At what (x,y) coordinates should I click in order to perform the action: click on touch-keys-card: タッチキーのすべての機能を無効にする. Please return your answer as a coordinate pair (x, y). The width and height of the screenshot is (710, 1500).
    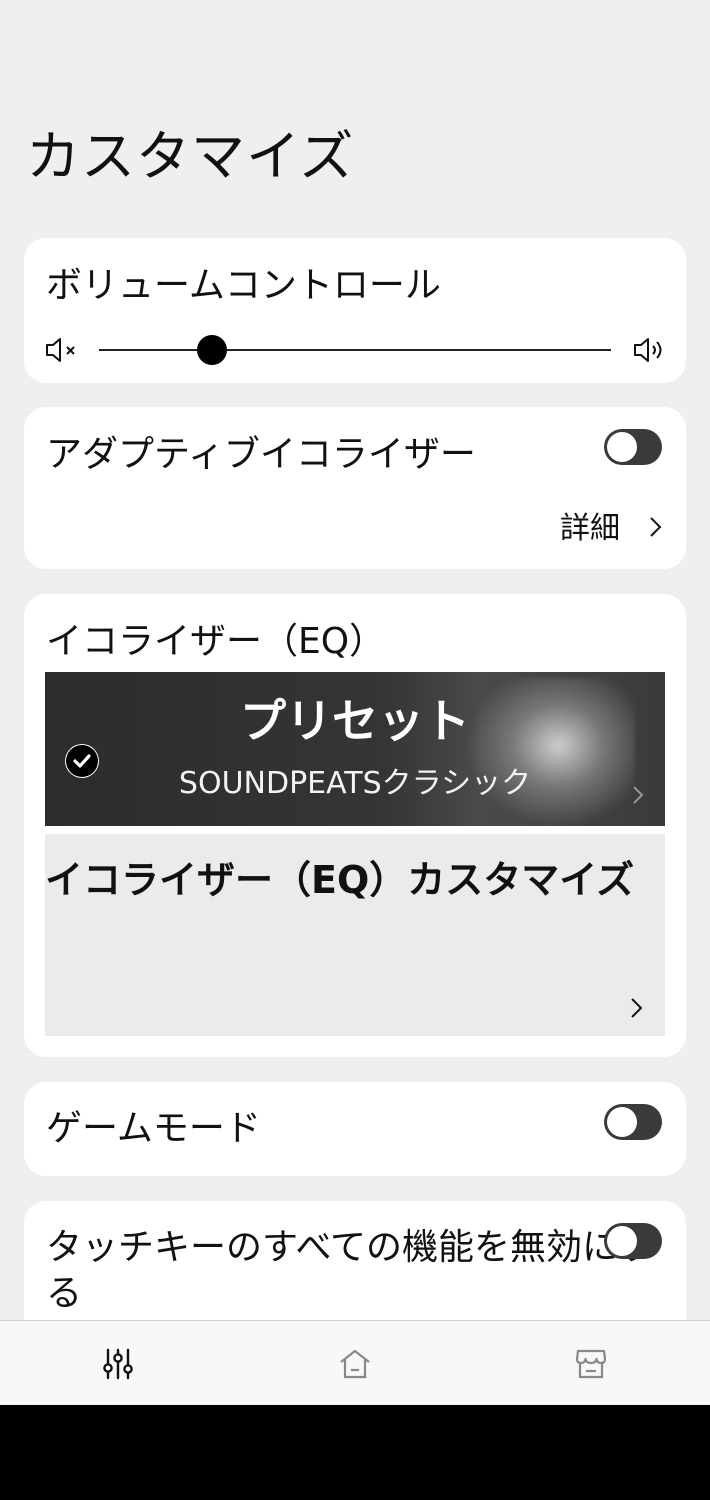
    Looking at the image, I should click on (355, 1260).